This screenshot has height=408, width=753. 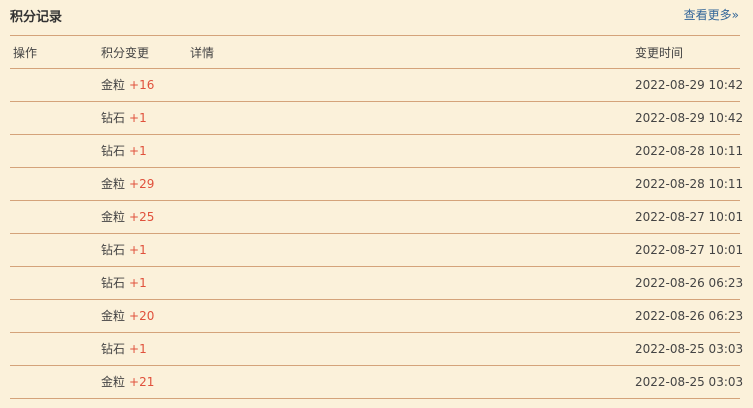 What do you see at coordinates (127, 382) in the screenshot?
I see `points-change-cell: 金粒 +21` at bounding box center [127, 382].